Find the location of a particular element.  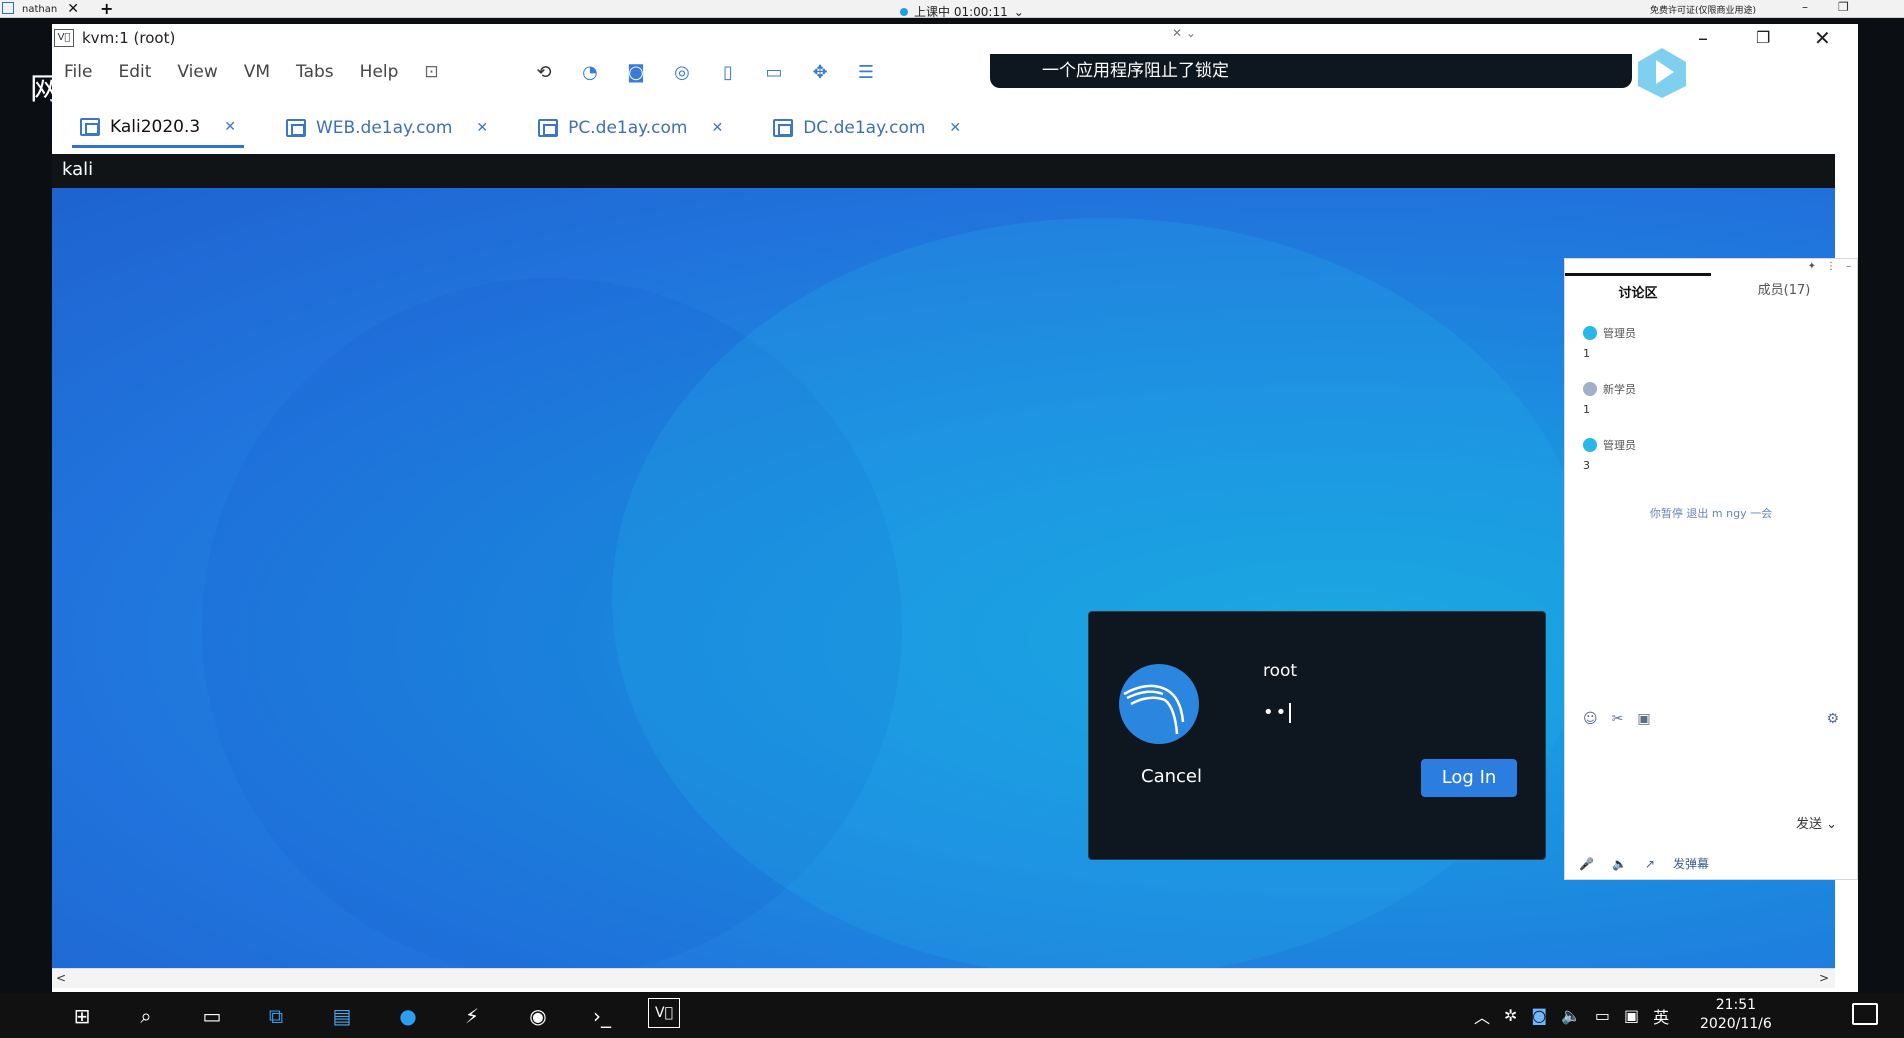

search-icon: ⌕ is located at coordinates (146, 1016).